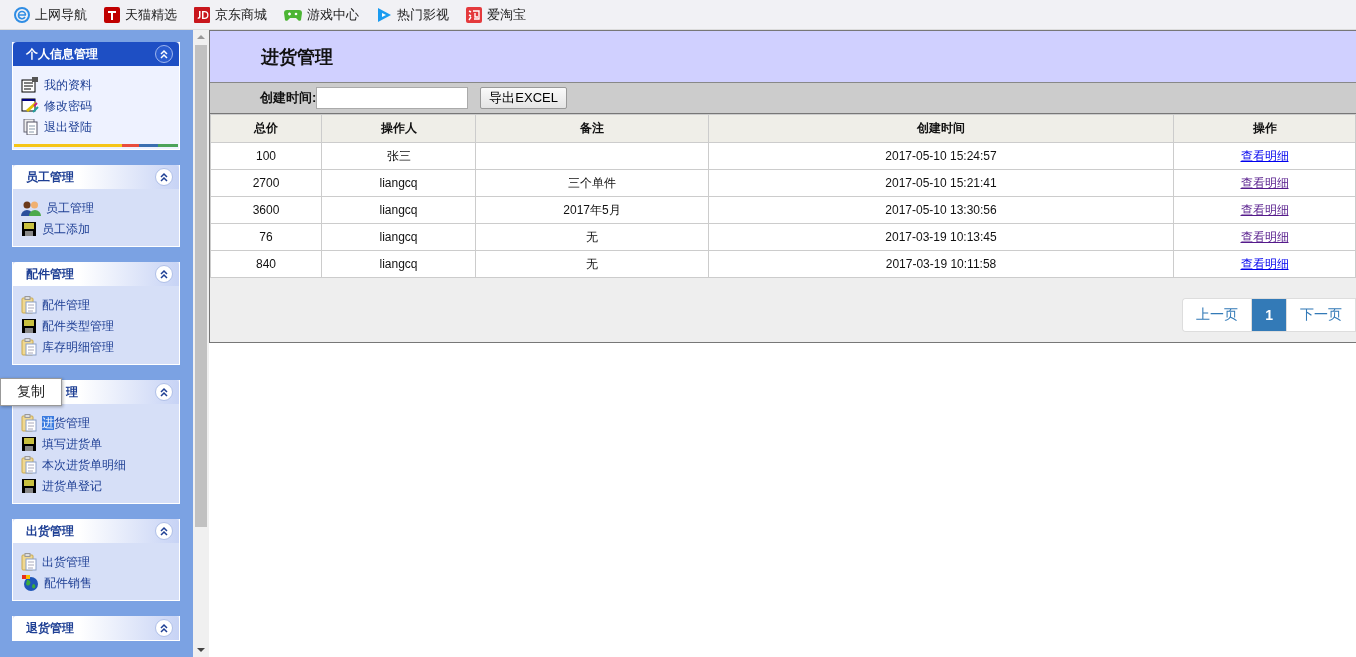 The image size is (1356, 657). I want to click on menu-link: 员工管理, so click(70, 208).